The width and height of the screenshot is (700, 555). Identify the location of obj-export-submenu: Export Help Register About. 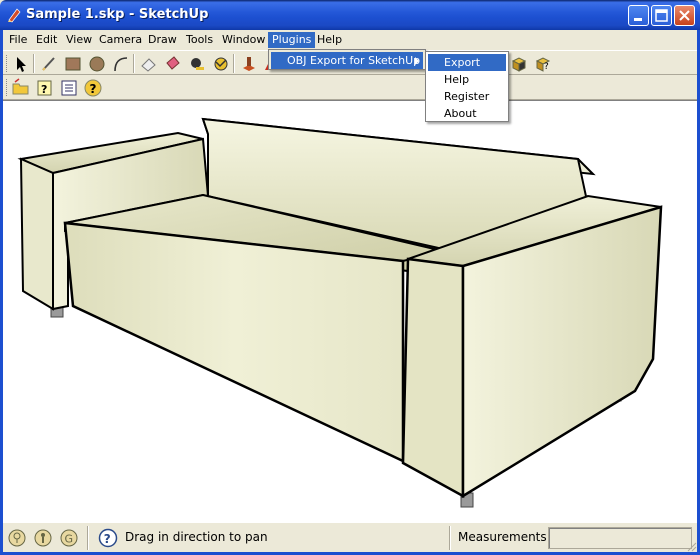
(467, 86).